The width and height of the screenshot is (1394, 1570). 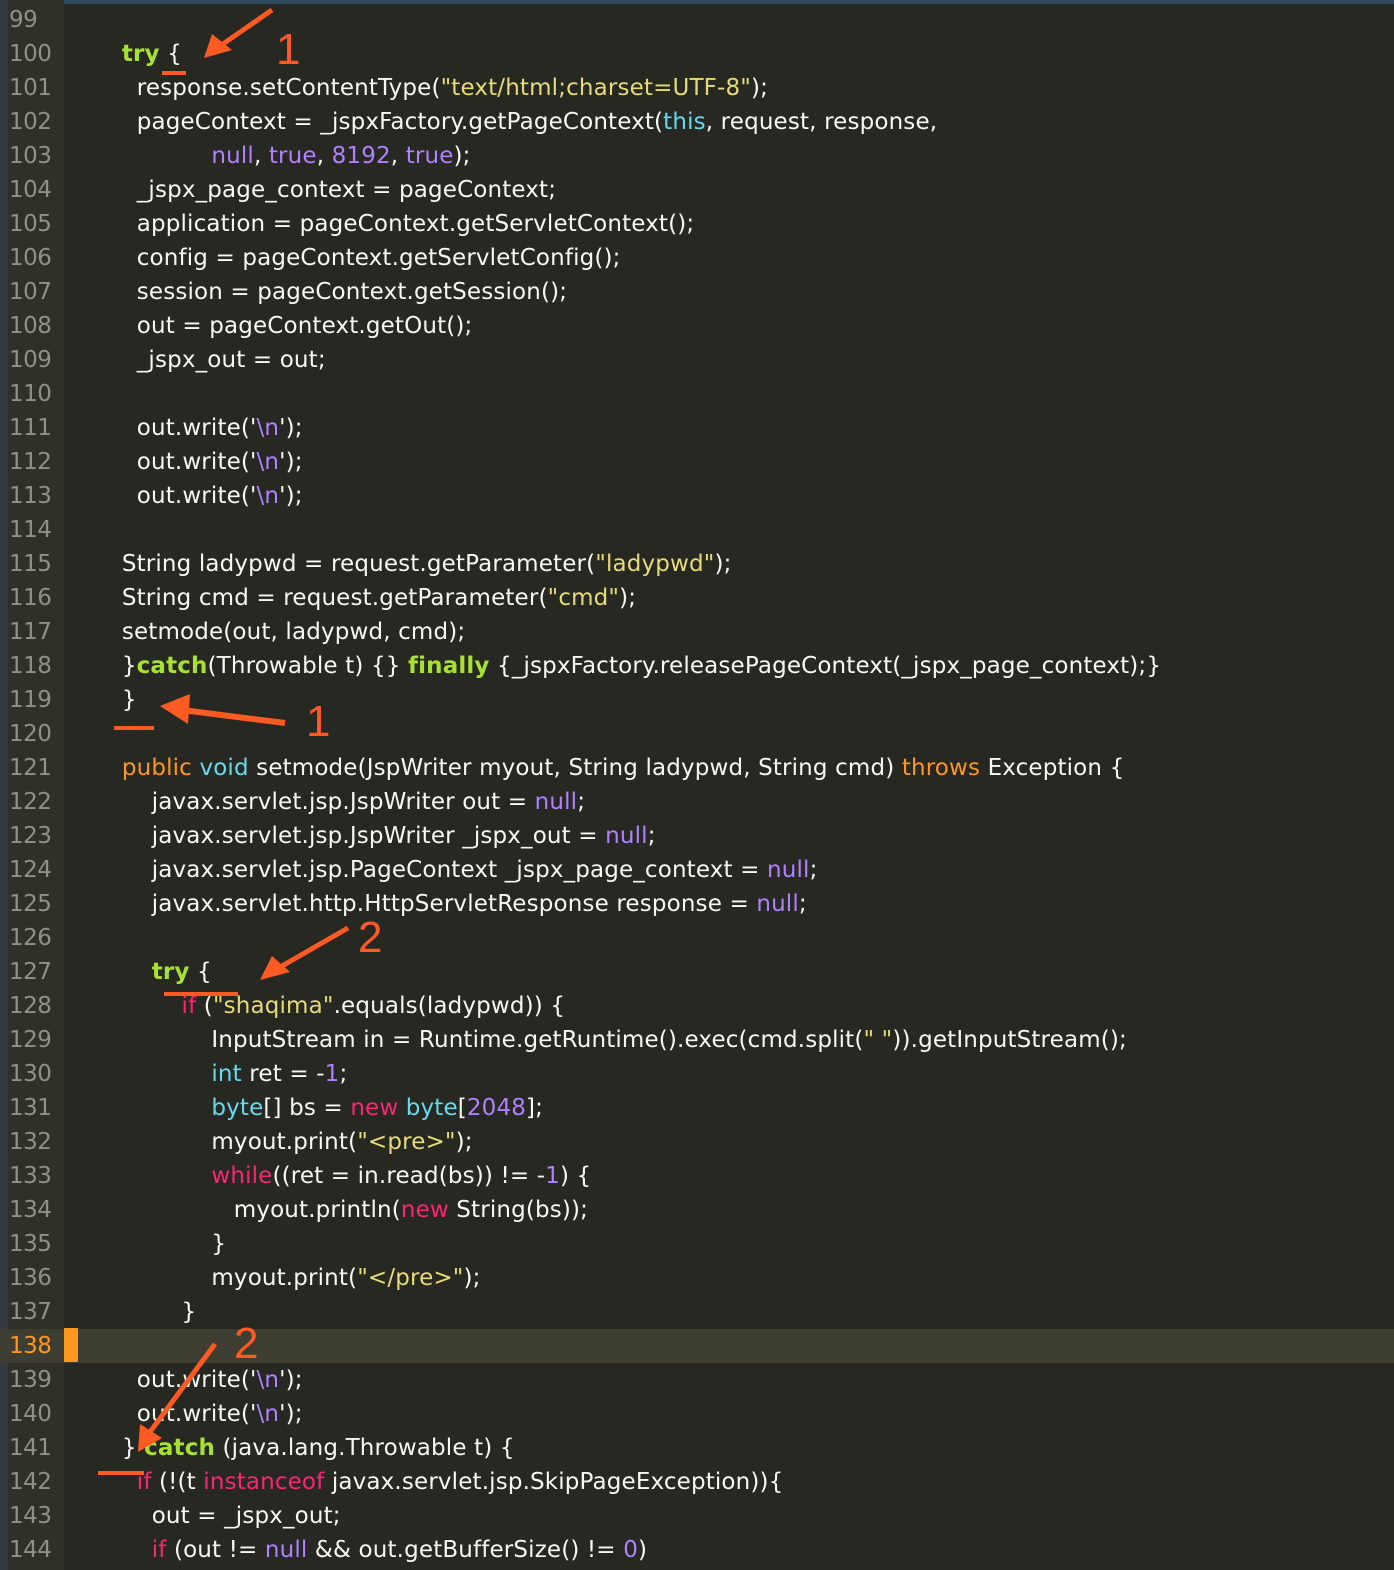 What do you see at coordinates (697, 734) in the screenshot?
I see `code-line: 120` at bounding box center [697, 734].